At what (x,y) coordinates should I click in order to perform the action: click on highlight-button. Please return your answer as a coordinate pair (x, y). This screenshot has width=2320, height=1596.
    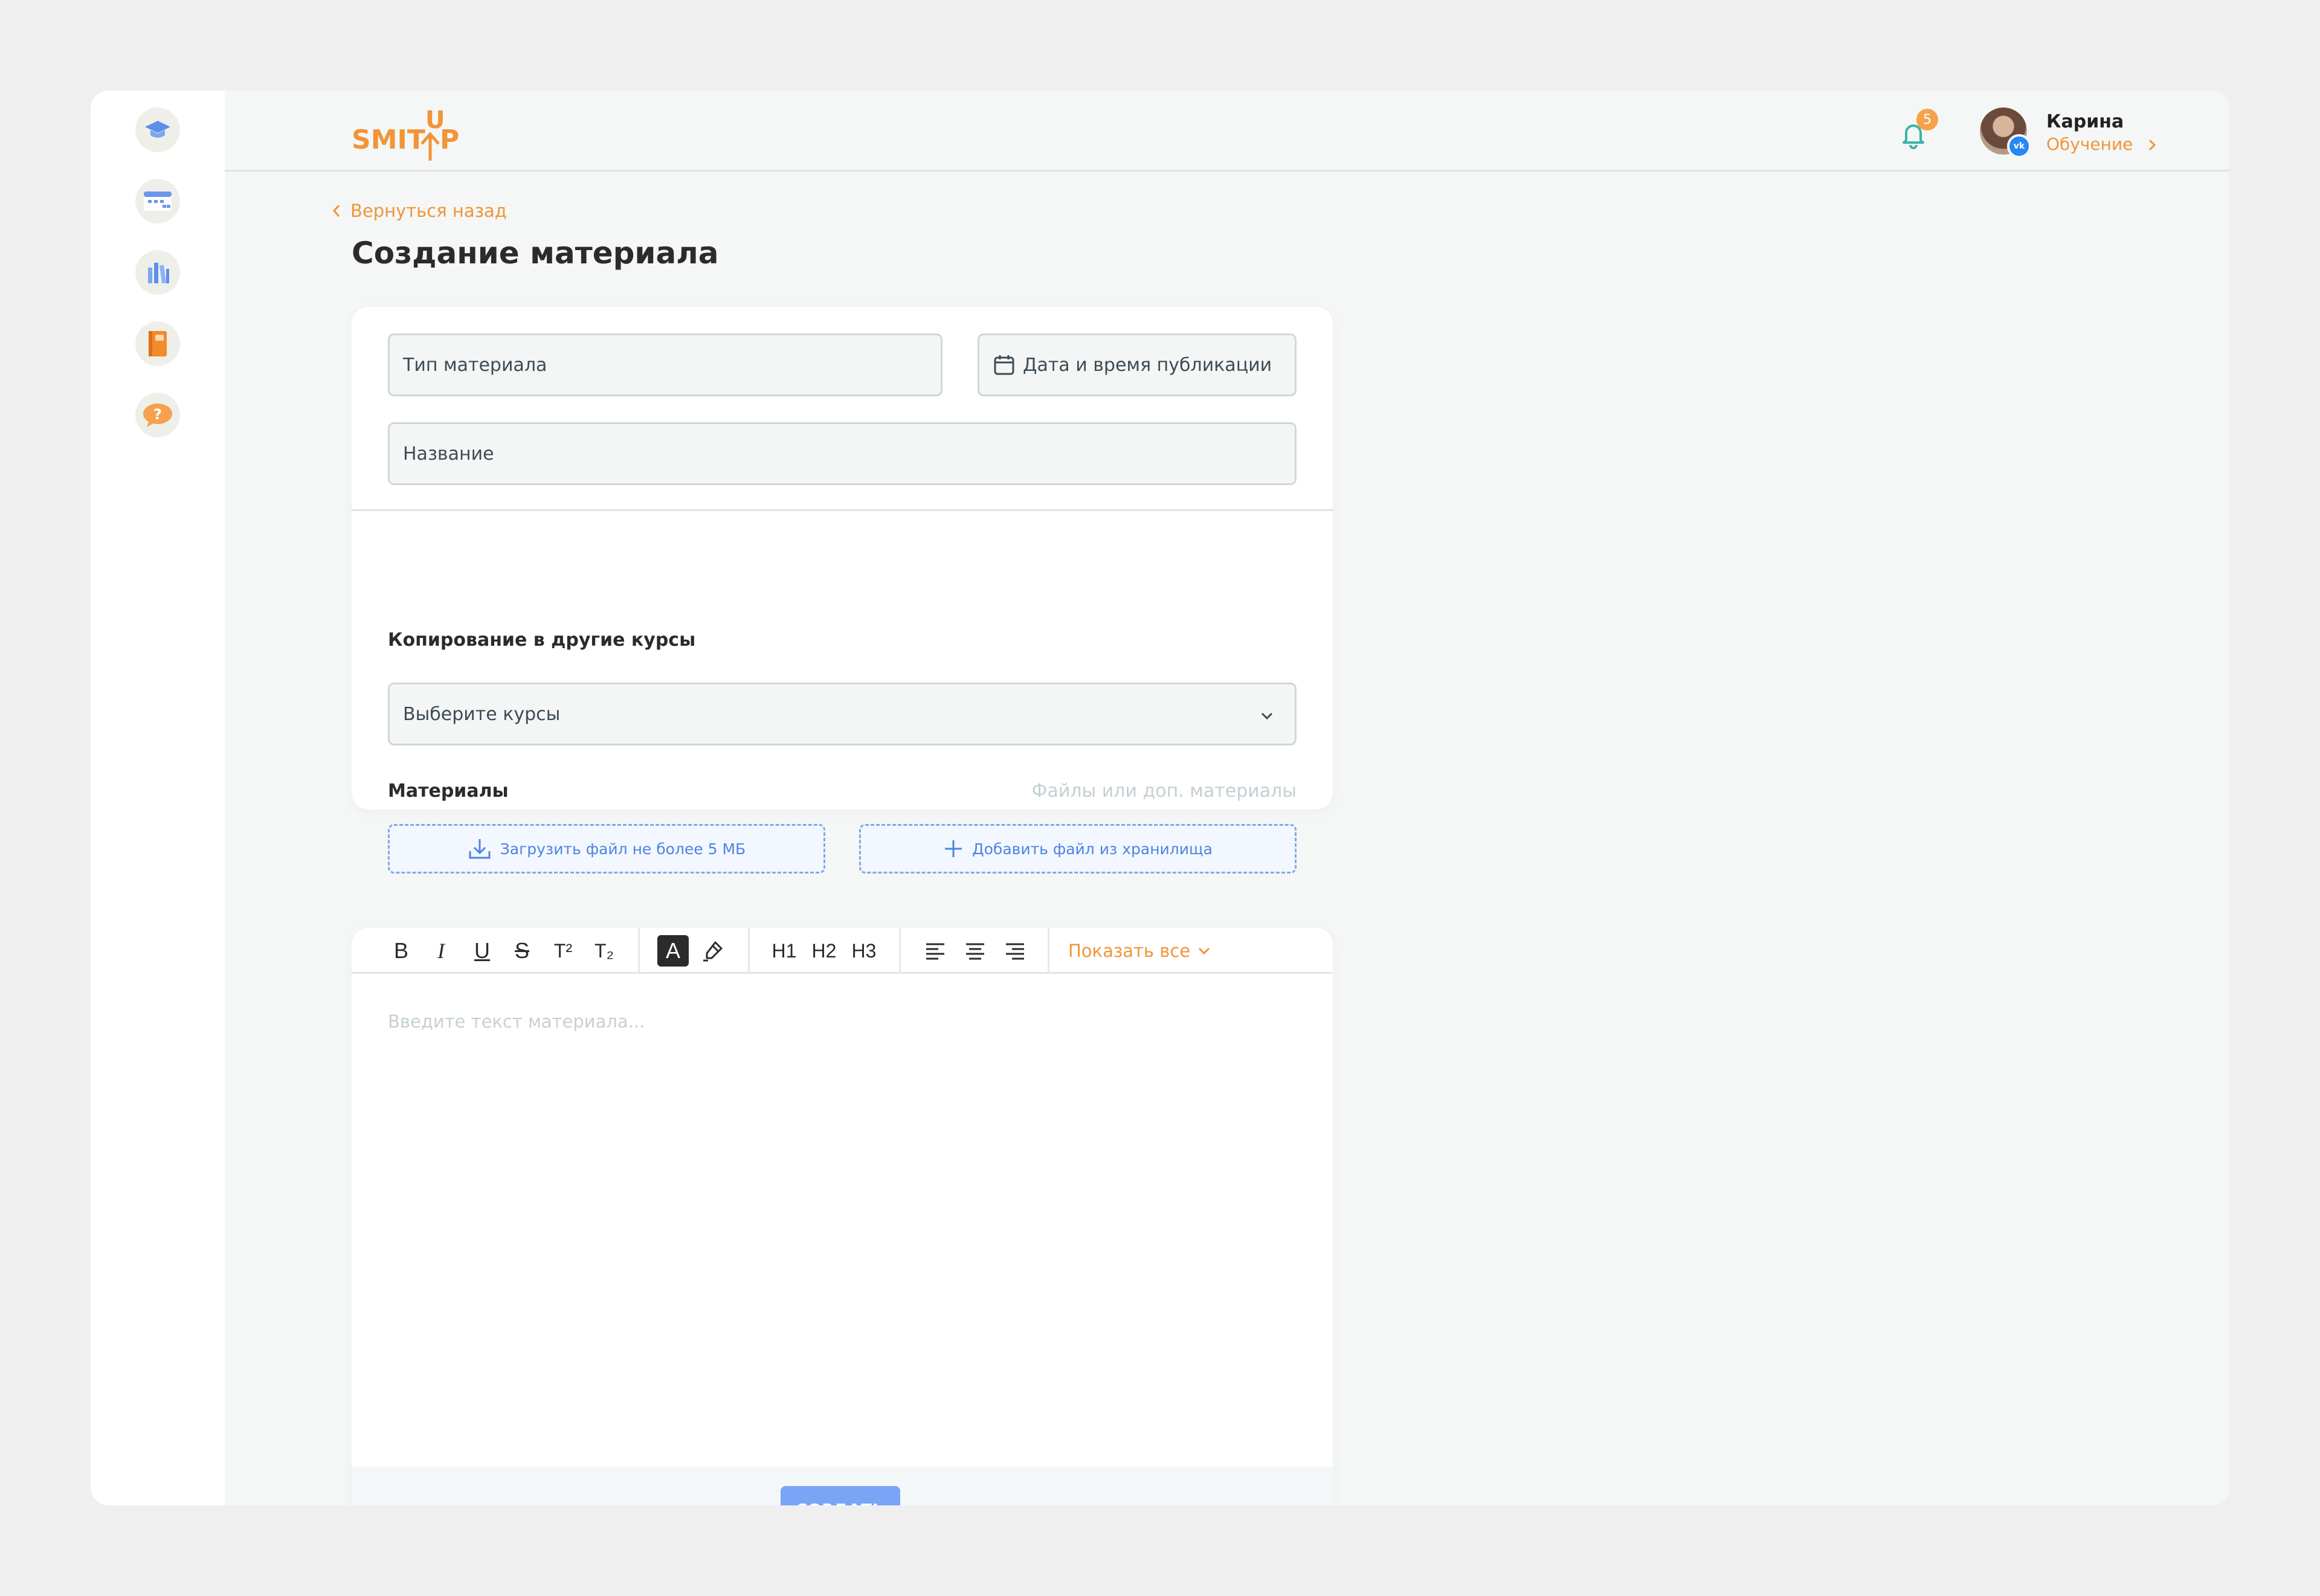
    Looking at the image, I should click on (713, 951).